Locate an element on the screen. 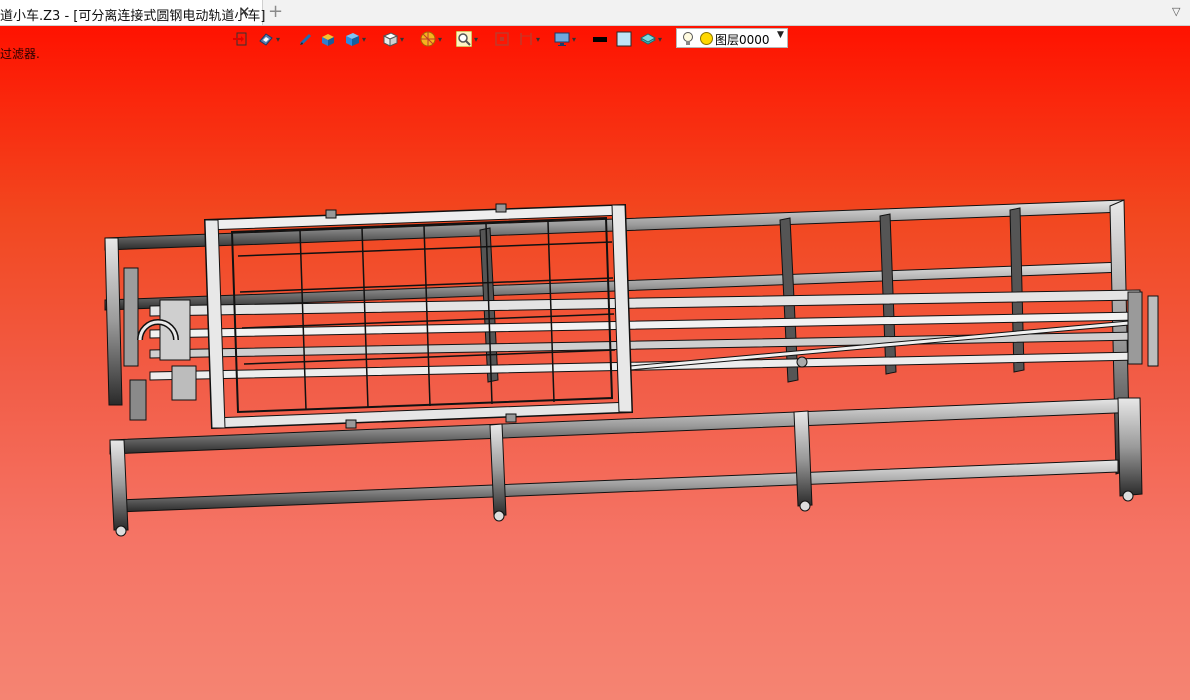 This screenshot has width=1190, height=700. document-tab: 道小车.Z3 - [可分离连接式圆钢电动轨道小车] ✕ is located at coordinates (133, 12).